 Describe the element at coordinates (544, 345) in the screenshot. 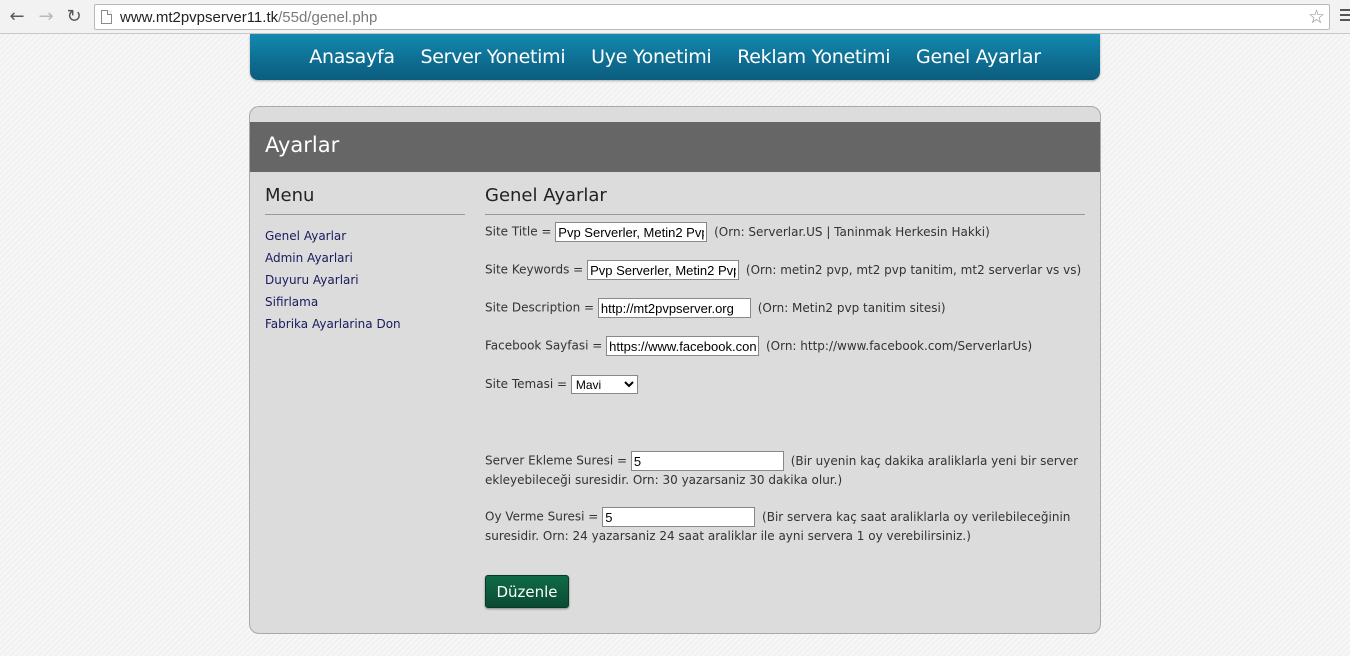

I see `facebook-label: Facebook Sayfasi =` at that location.